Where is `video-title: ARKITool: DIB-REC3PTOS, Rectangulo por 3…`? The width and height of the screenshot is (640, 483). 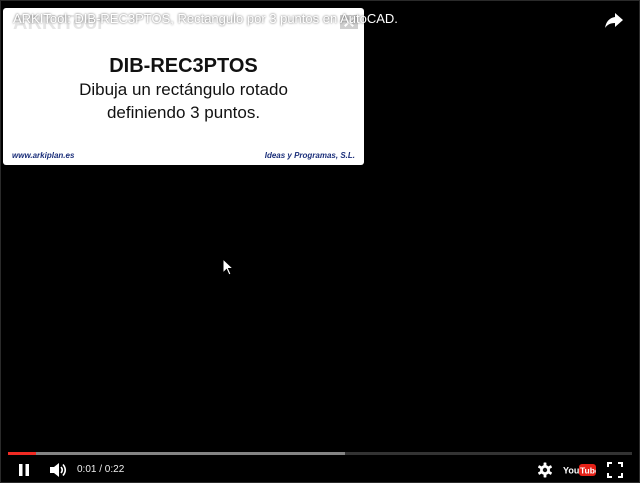 video-title: ARKITool: DIB-REC3PTOS, Rectangulo por 3… is located at coordinates (205, 18).